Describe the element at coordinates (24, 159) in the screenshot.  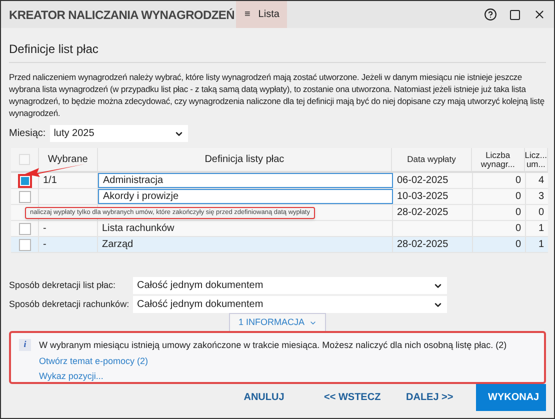
I see `select-all-checkbox` at that location.